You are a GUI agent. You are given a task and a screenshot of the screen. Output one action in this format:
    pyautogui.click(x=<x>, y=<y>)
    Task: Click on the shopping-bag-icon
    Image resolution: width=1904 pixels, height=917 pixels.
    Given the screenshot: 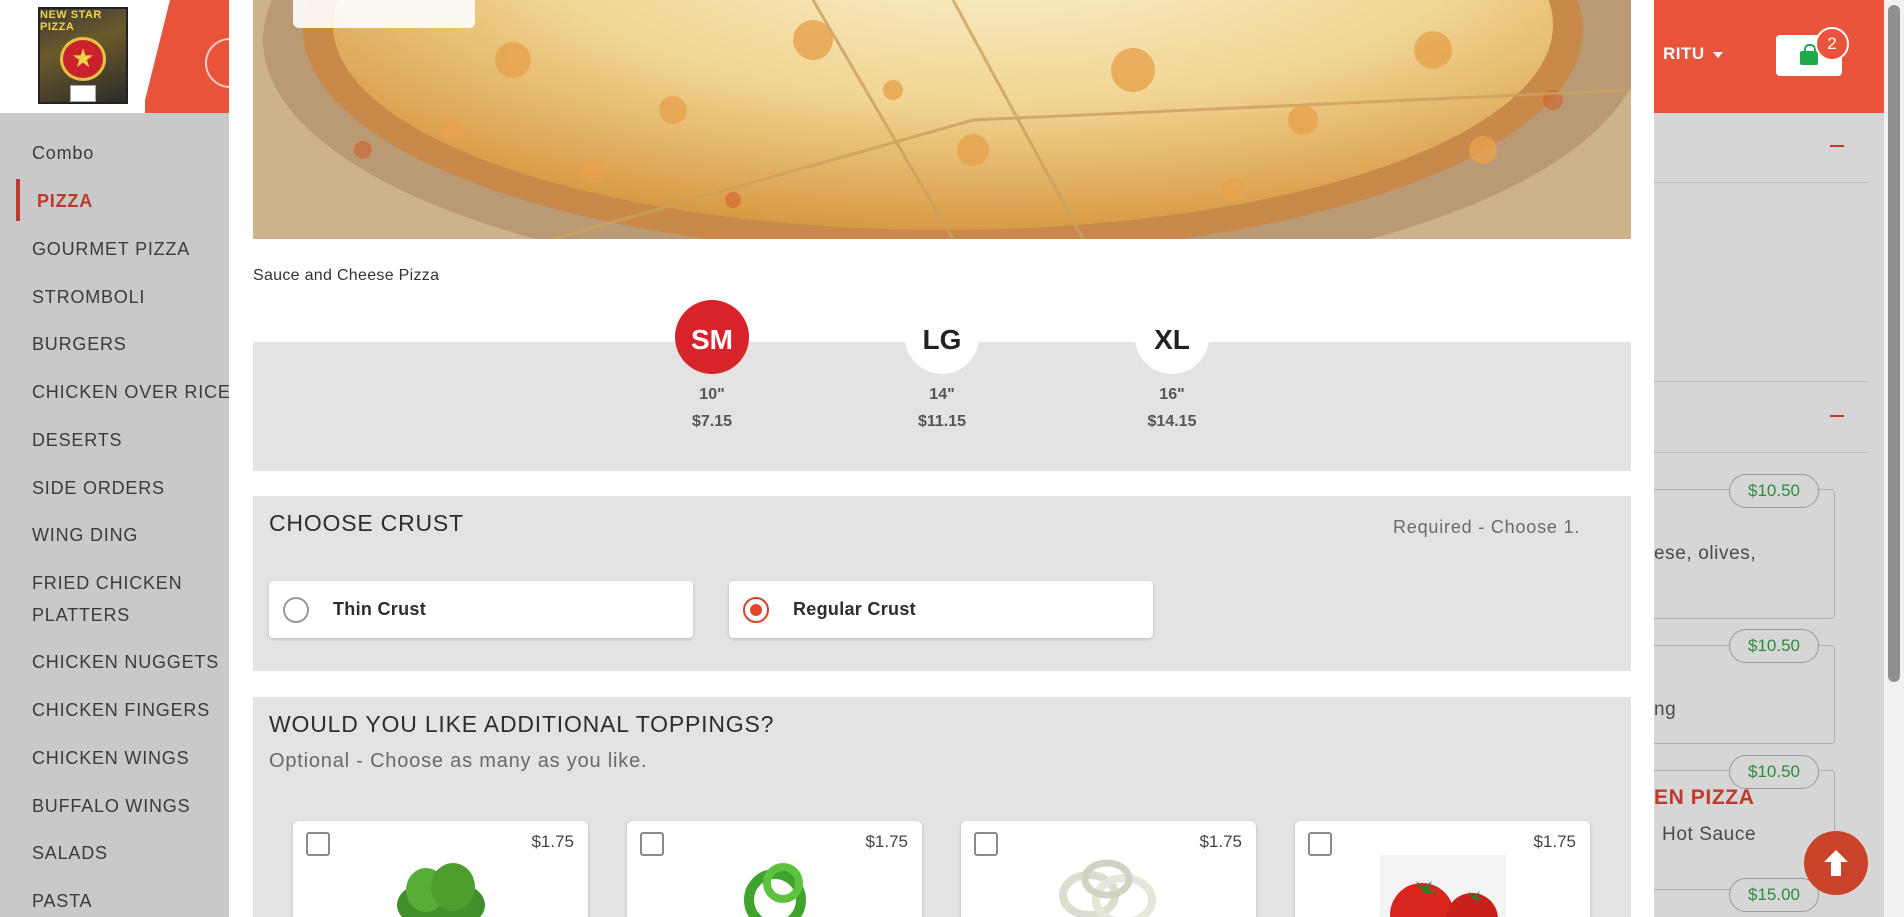 What is the action you would take?
    pyautogui.click(x=1809, y=54)
    